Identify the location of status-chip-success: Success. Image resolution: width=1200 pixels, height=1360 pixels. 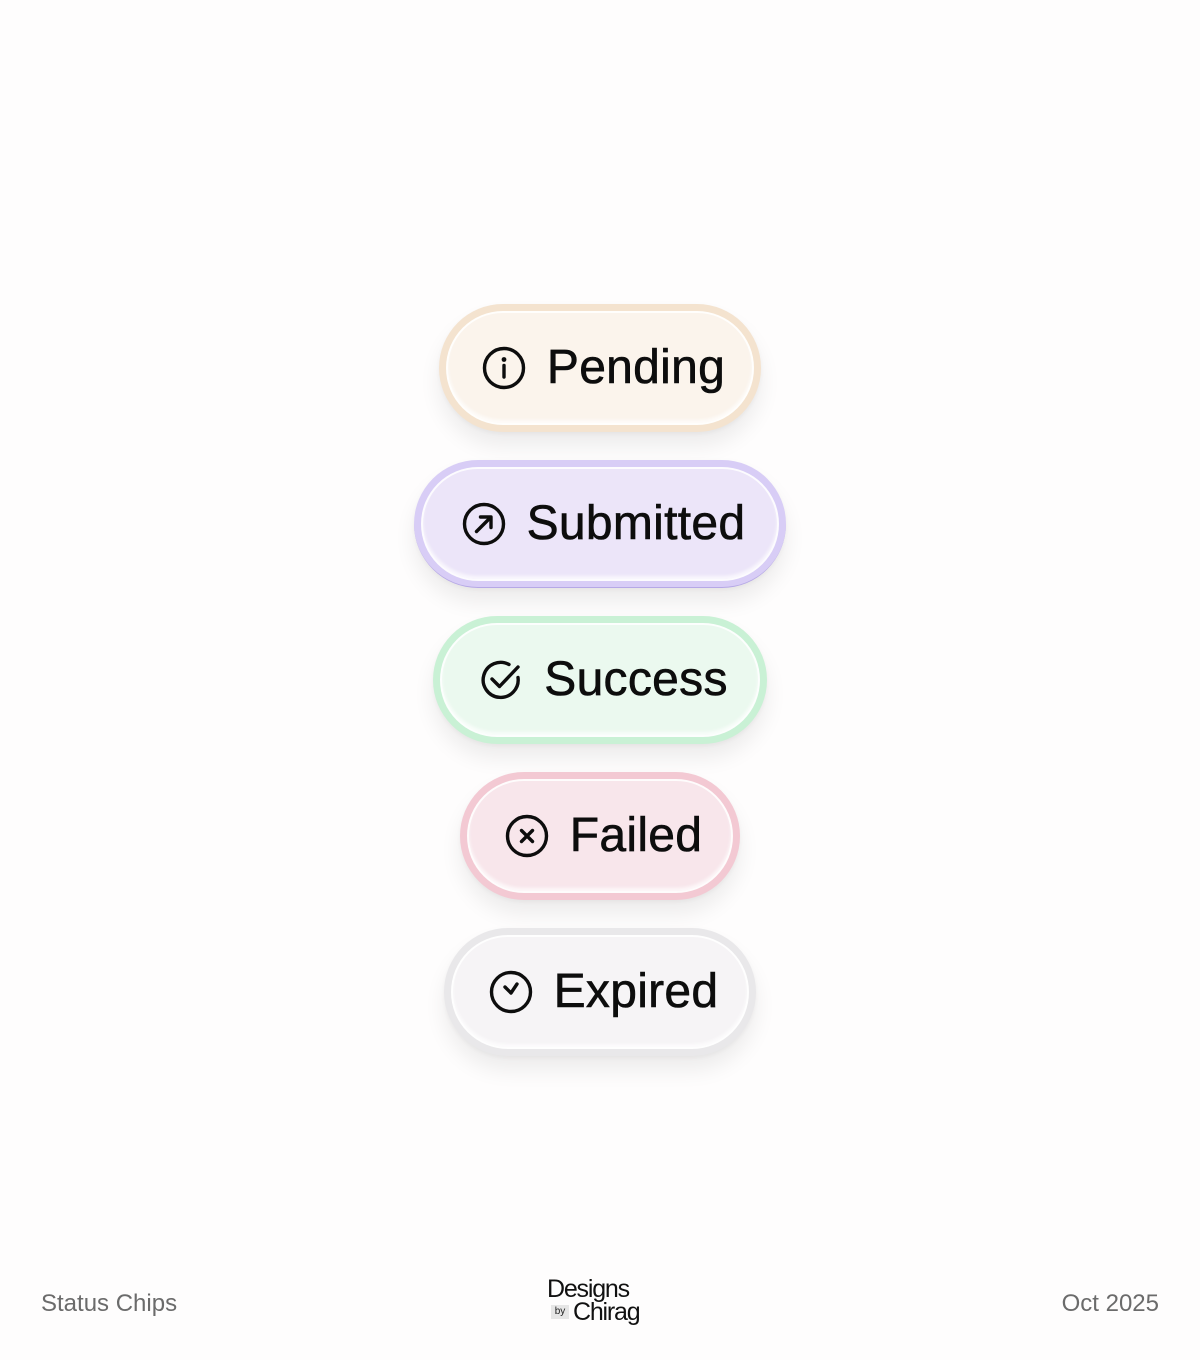
(600, 680).